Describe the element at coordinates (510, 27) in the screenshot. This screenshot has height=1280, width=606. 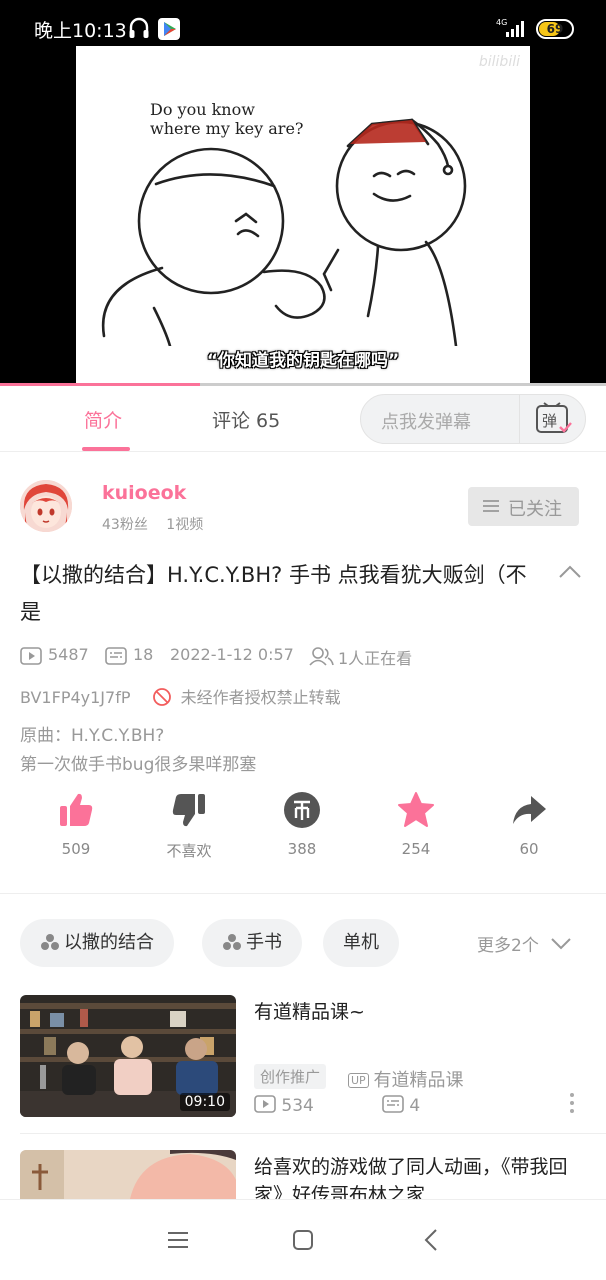
I see `signal-icon: 4G` at that location.